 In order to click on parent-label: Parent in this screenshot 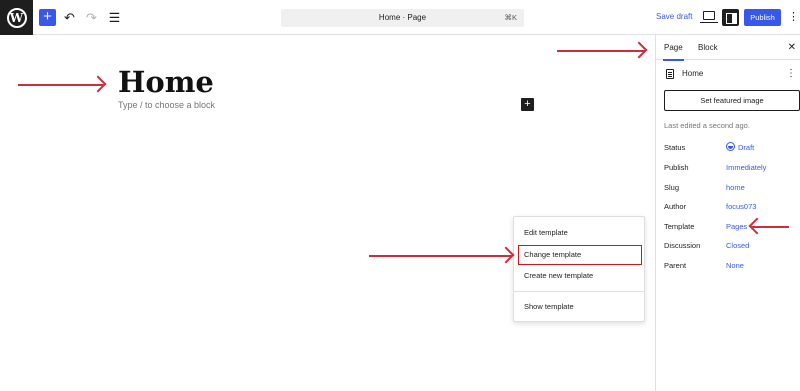, I will do `click(675, 265)`.